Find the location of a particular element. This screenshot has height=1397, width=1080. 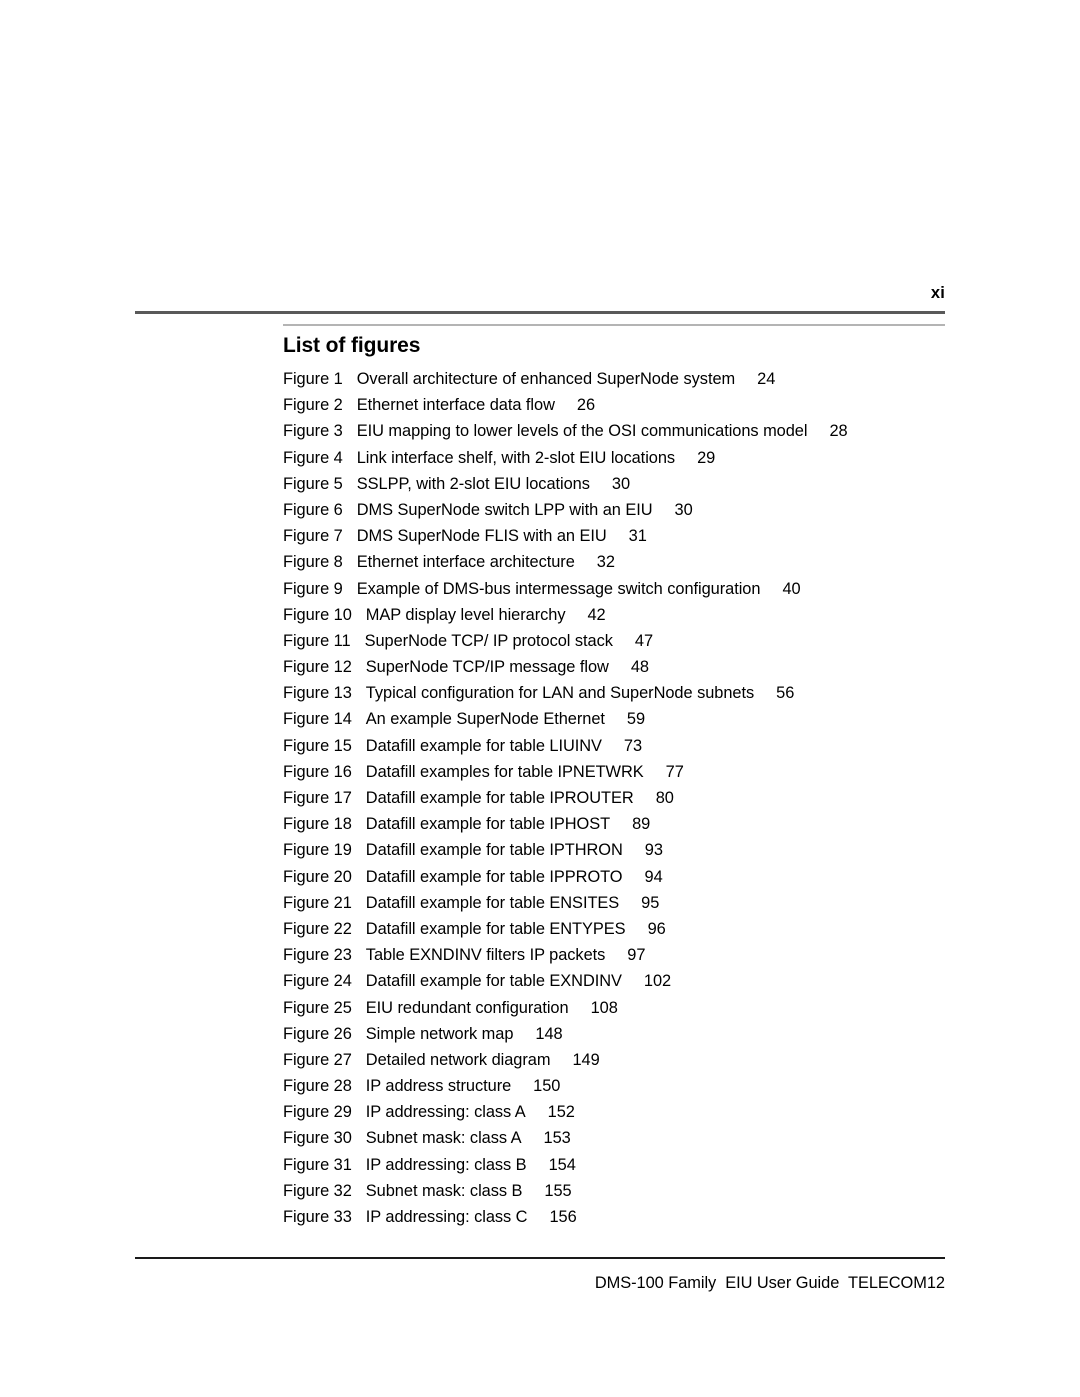

figure-list-item: Figure 14 An example SuperNode Ethernet 59 is located at coordinates (633, 719).